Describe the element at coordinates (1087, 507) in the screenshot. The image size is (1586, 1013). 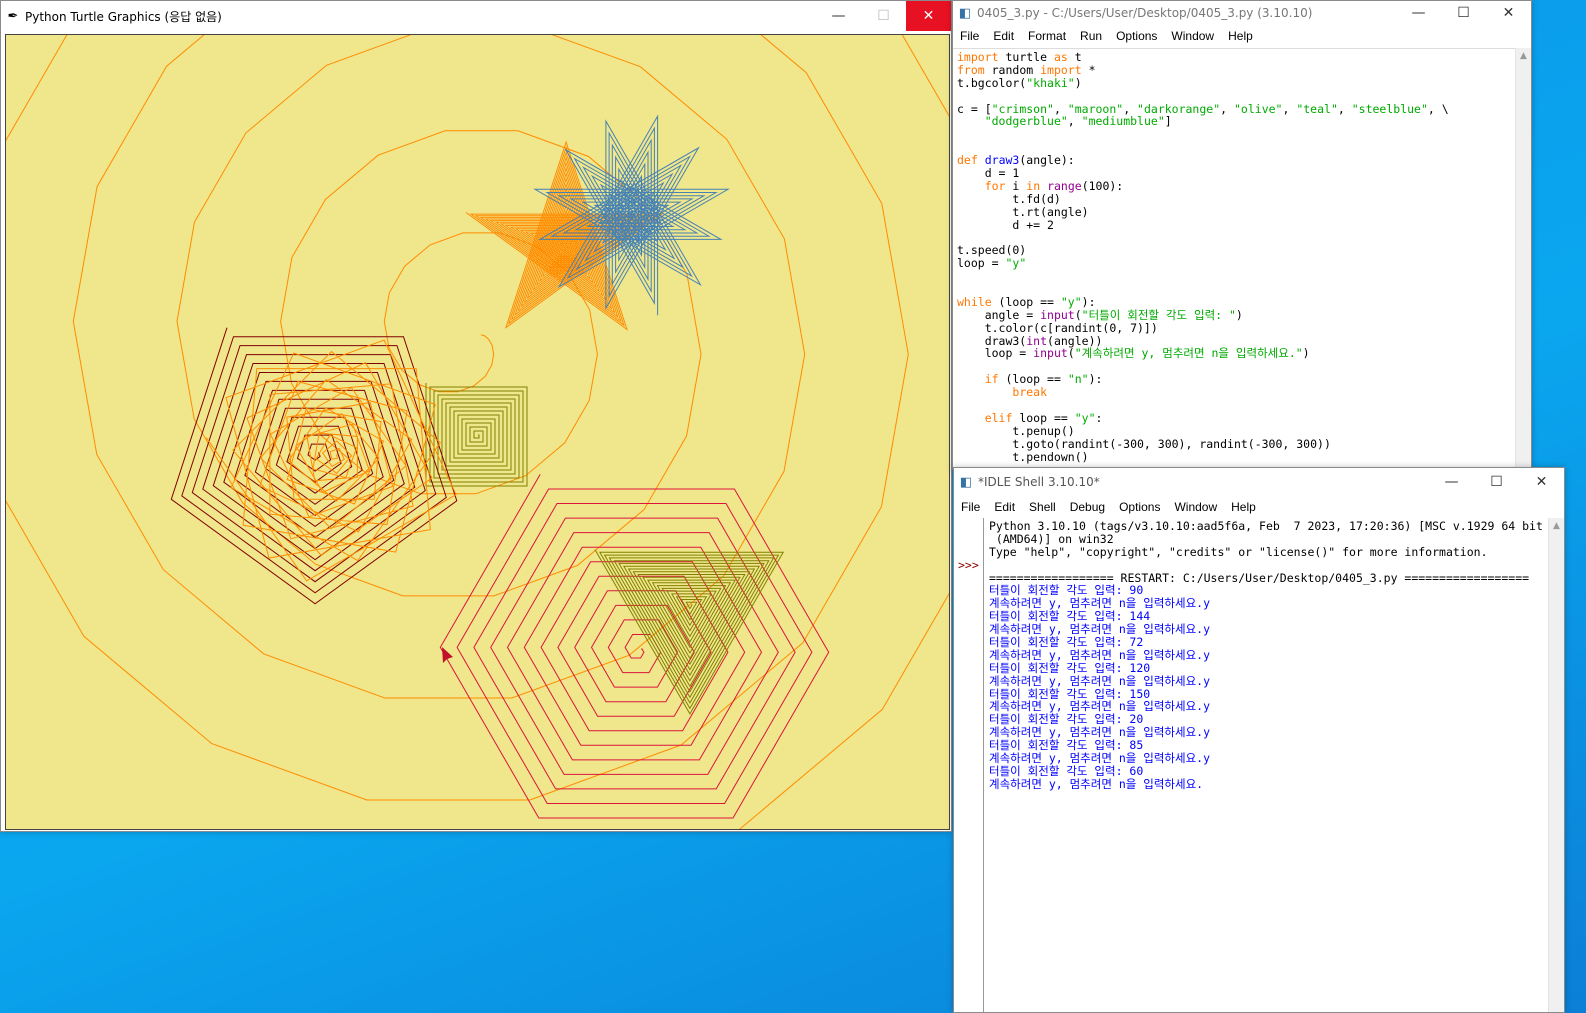
I see `menu-debug: Debug` at that location.